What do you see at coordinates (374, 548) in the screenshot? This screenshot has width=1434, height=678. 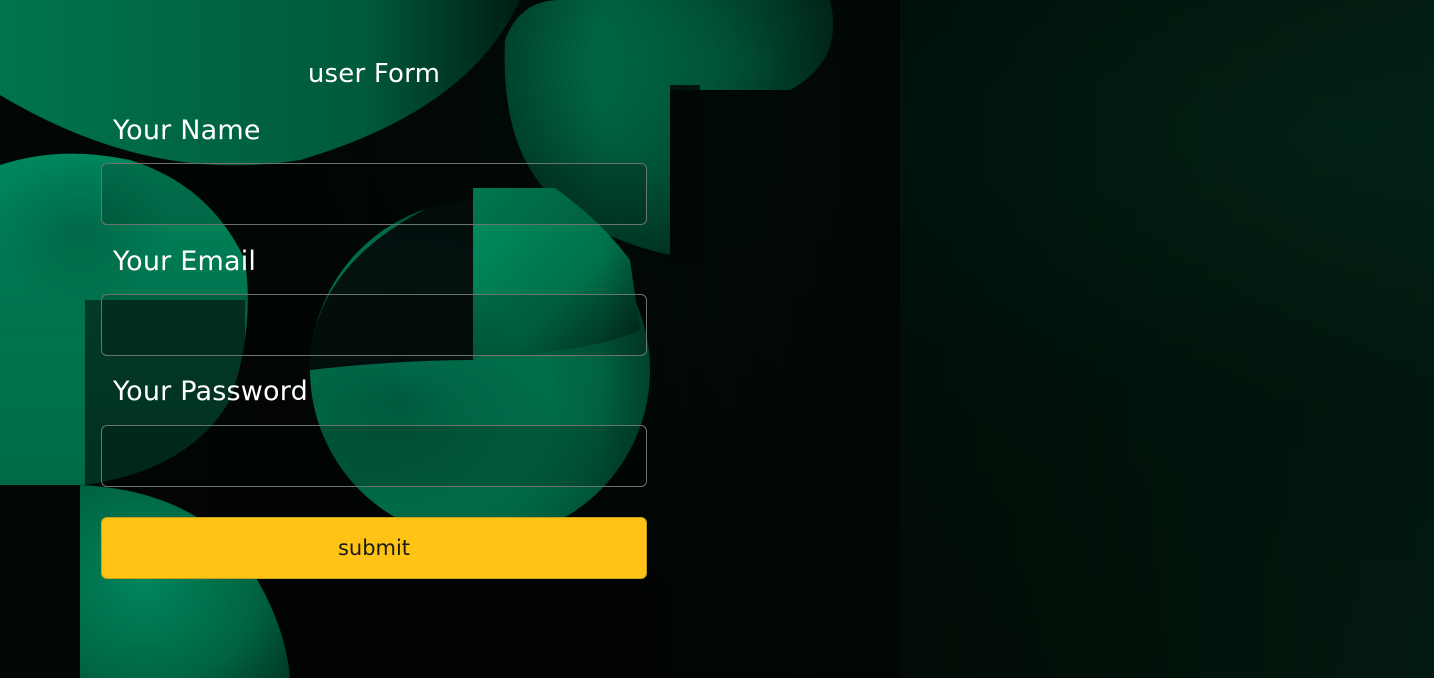 I see `submit-button: submit` at bounding box center [374, 548].